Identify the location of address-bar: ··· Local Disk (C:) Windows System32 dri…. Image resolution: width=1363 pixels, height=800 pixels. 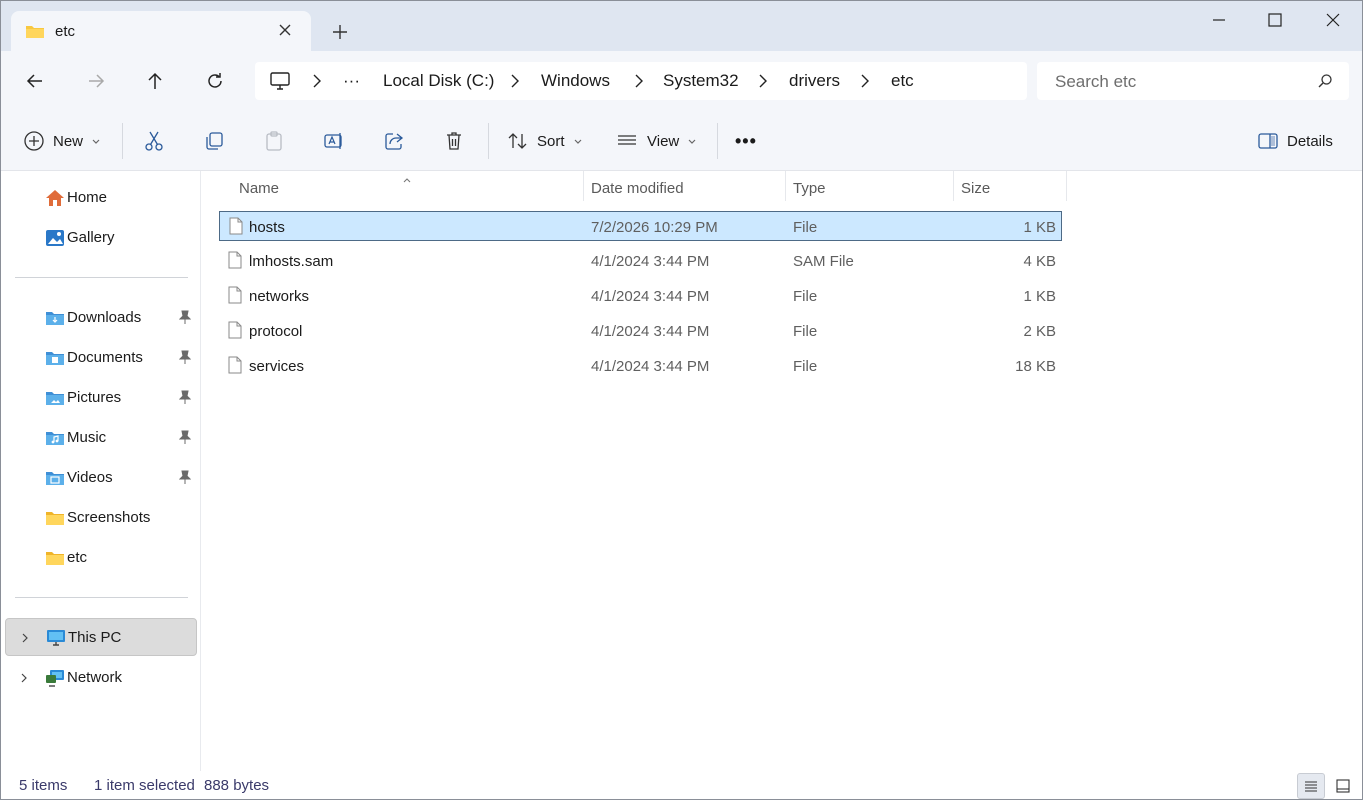
(641, 81).